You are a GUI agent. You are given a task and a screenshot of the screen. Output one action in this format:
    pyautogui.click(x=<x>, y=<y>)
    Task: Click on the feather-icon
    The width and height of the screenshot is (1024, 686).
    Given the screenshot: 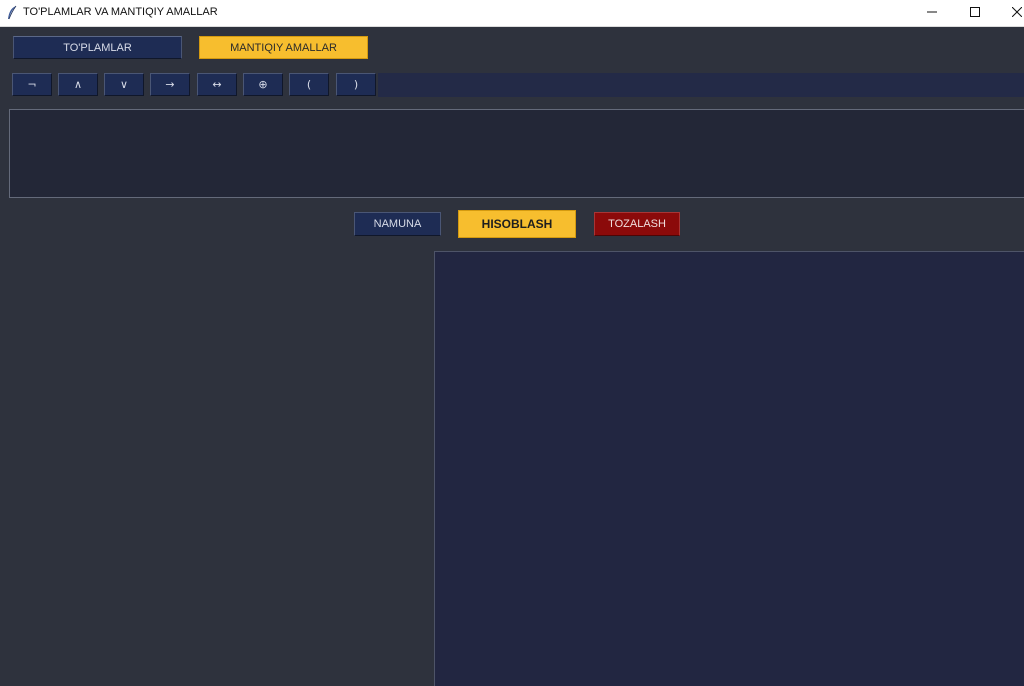 What is the action you would take?
    pyautogui.click(x=12, y=13)
    